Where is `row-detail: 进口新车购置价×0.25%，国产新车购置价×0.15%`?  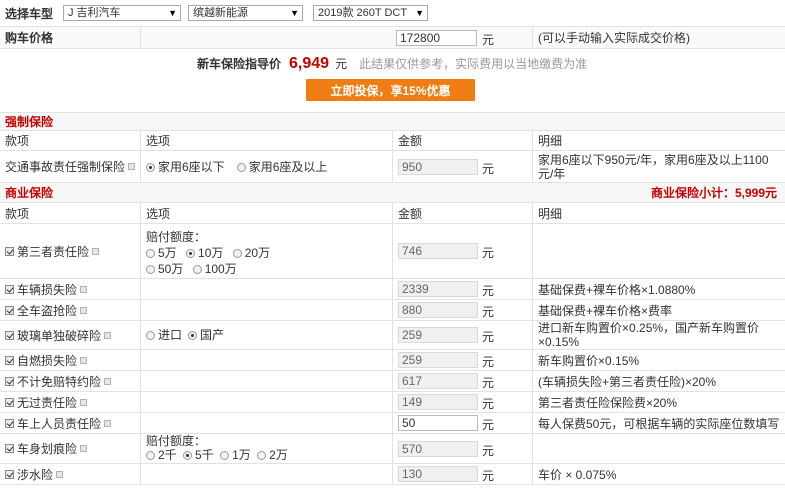
row-detail: 进口新车购置价×0.25%，国产新车购置价×0.15% is located at coordinates (649, 335).